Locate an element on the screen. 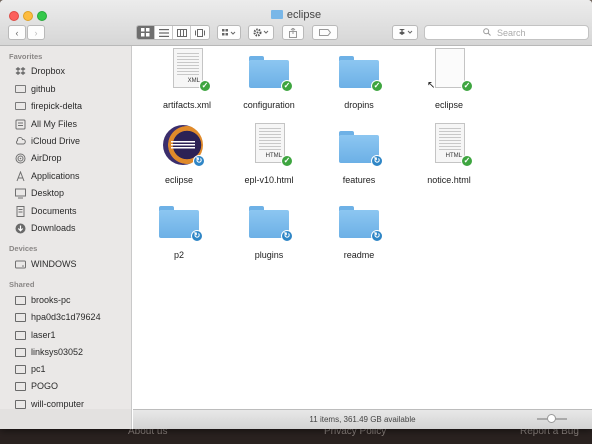 This screenshot has width=592, height=444. titlebar: eclipse ‹ › Search is located at coordinates (296, 23).